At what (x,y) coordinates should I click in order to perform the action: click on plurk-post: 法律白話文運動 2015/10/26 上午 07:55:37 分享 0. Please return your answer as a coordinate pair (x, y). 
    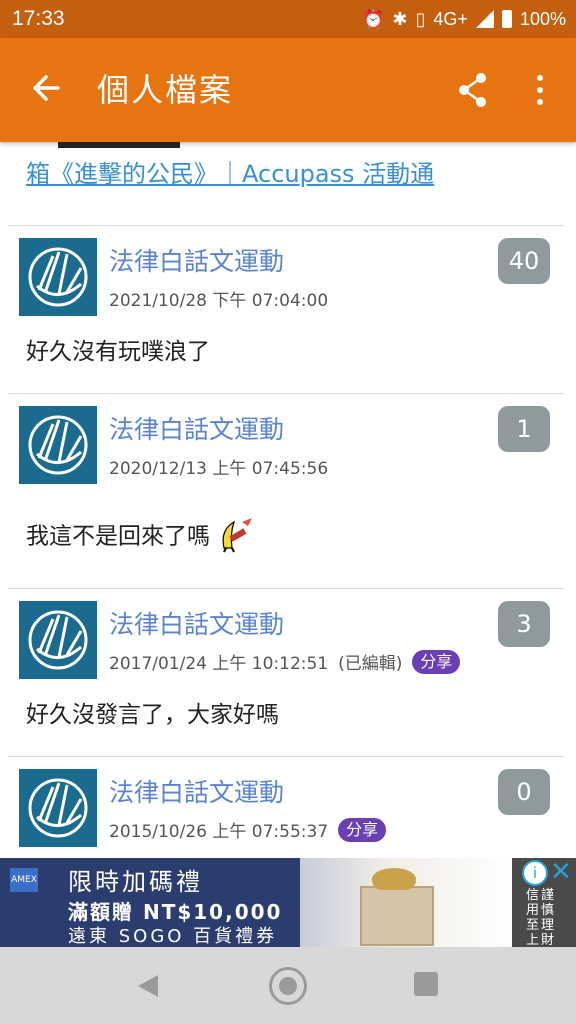
    Looking at the image, I should click on (286, 807).